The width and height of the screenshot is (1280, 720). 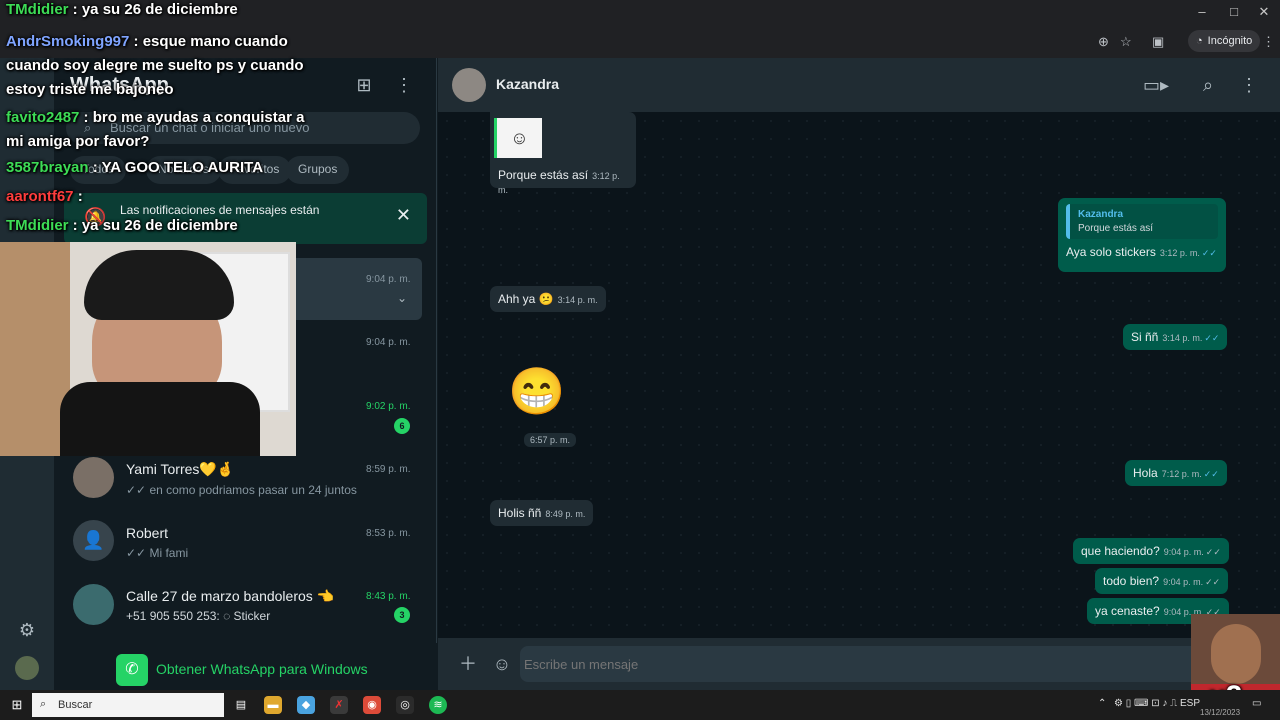 I want to click on message-bubble-incoming: Holis ññ 8:49 p. m., so click(x=542, y=513).